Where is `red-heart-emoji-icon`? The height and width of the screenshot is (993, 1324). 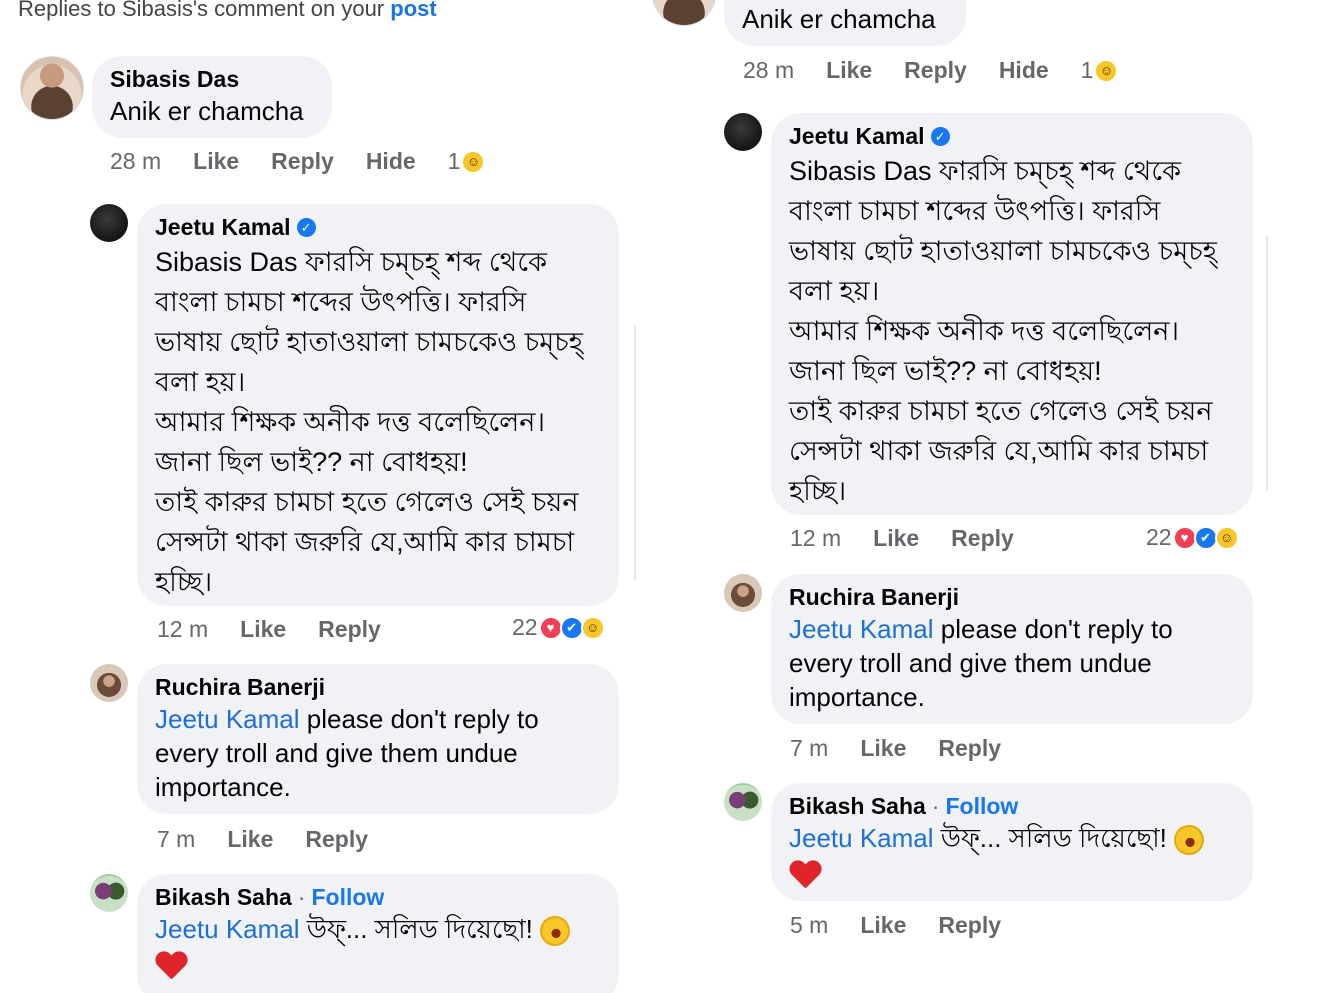 red-heart-emoji-icon is located at coordinates (805, 874).